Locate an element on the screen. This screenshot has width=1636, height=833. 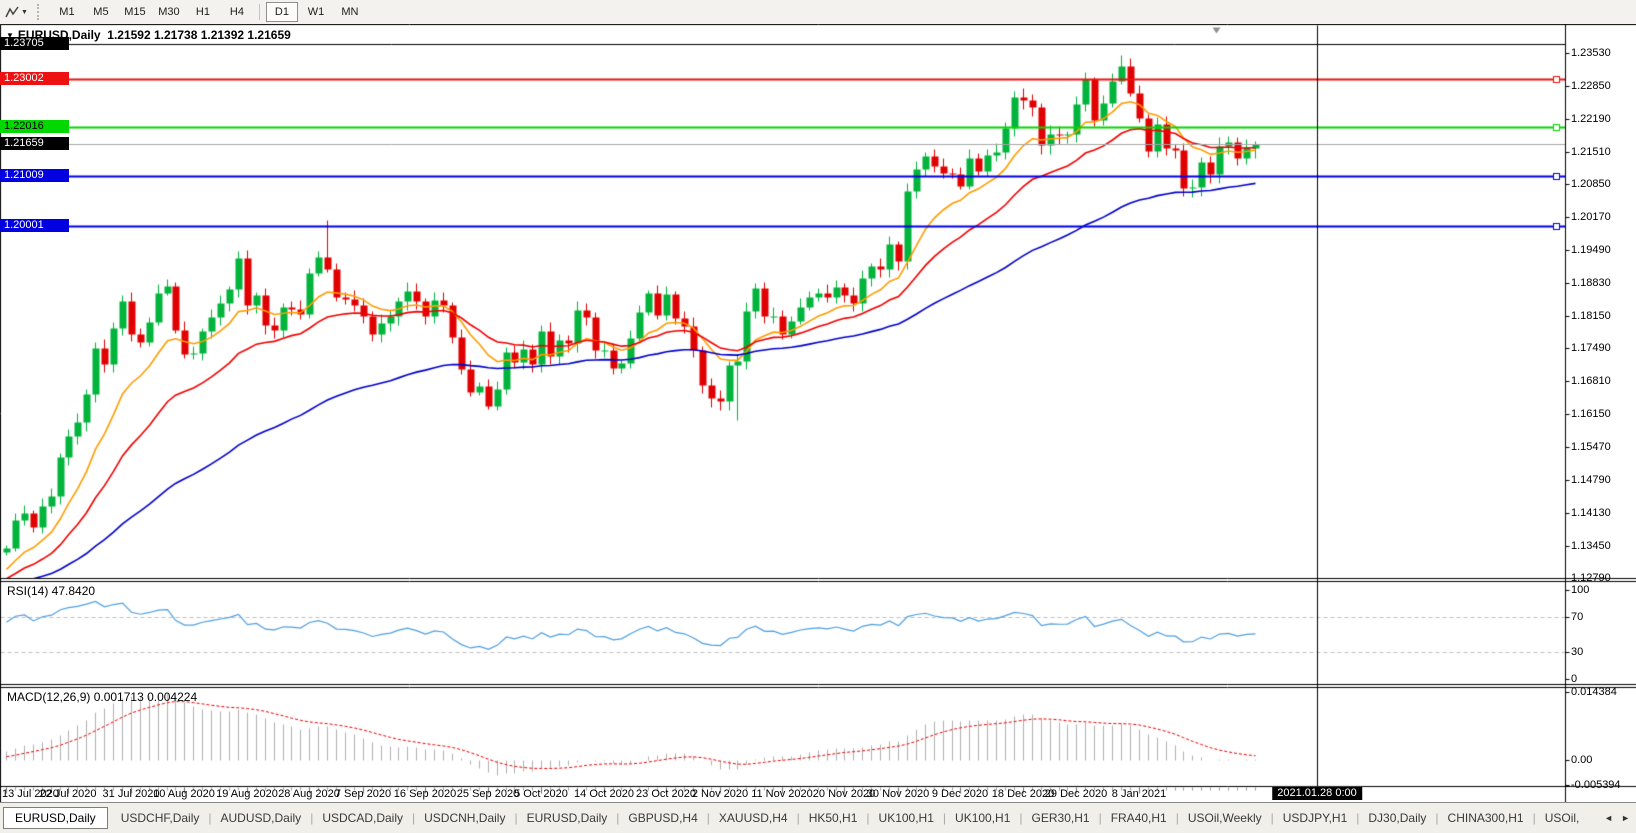
date-axis-label: 19 Aug 2020 is located at coordinates (247, 794).